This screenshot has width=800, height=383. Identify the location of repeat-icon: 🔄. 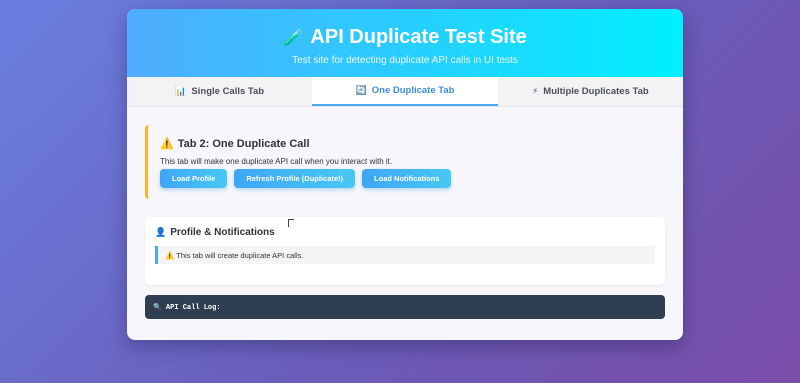
(361, 90).